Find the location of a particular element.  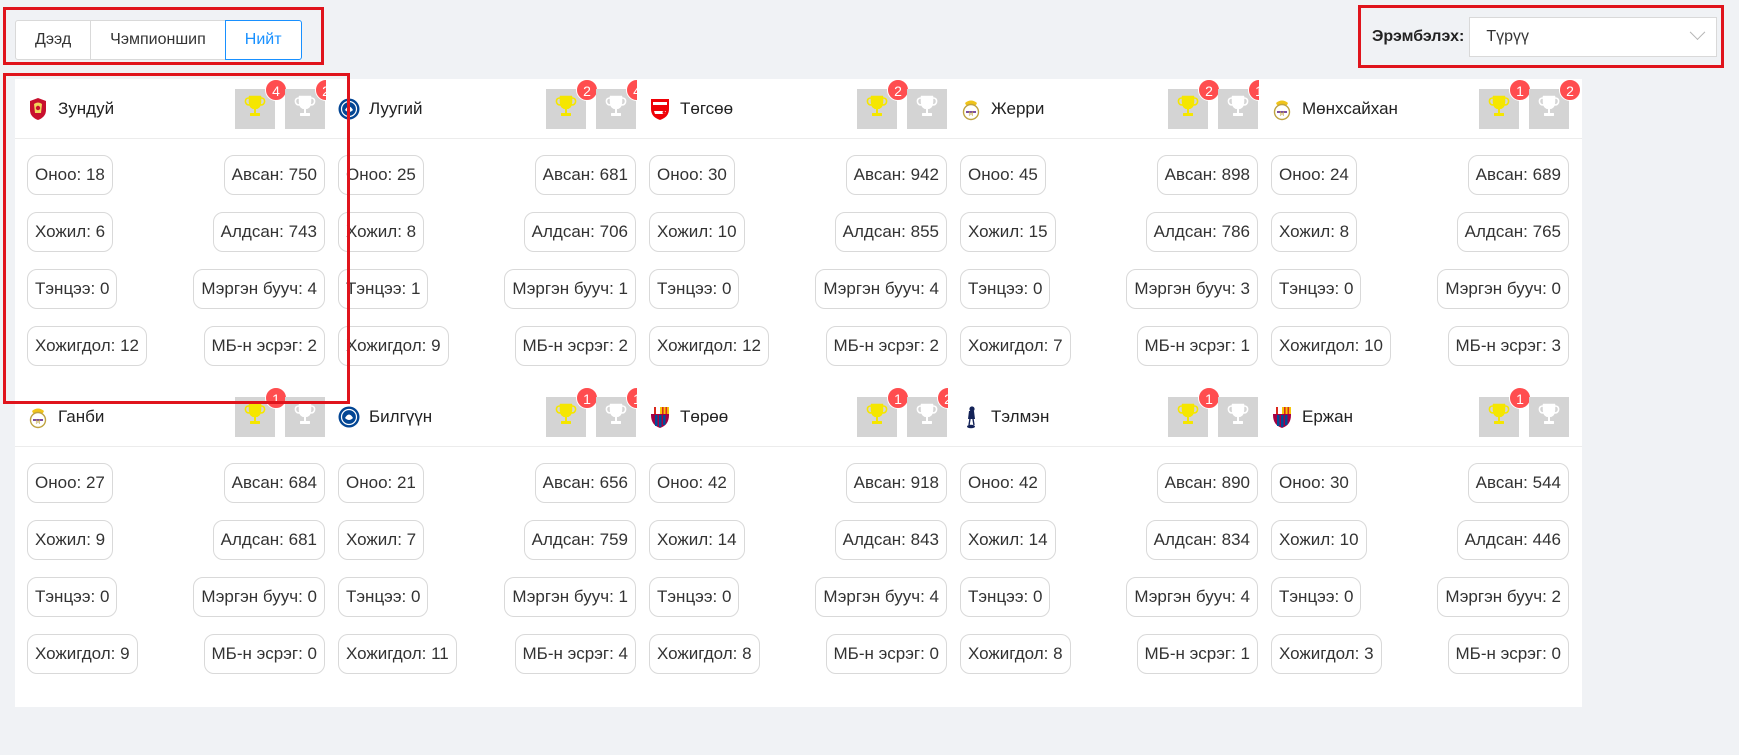

club-crest-icon is located at coordinates (1282, 417).